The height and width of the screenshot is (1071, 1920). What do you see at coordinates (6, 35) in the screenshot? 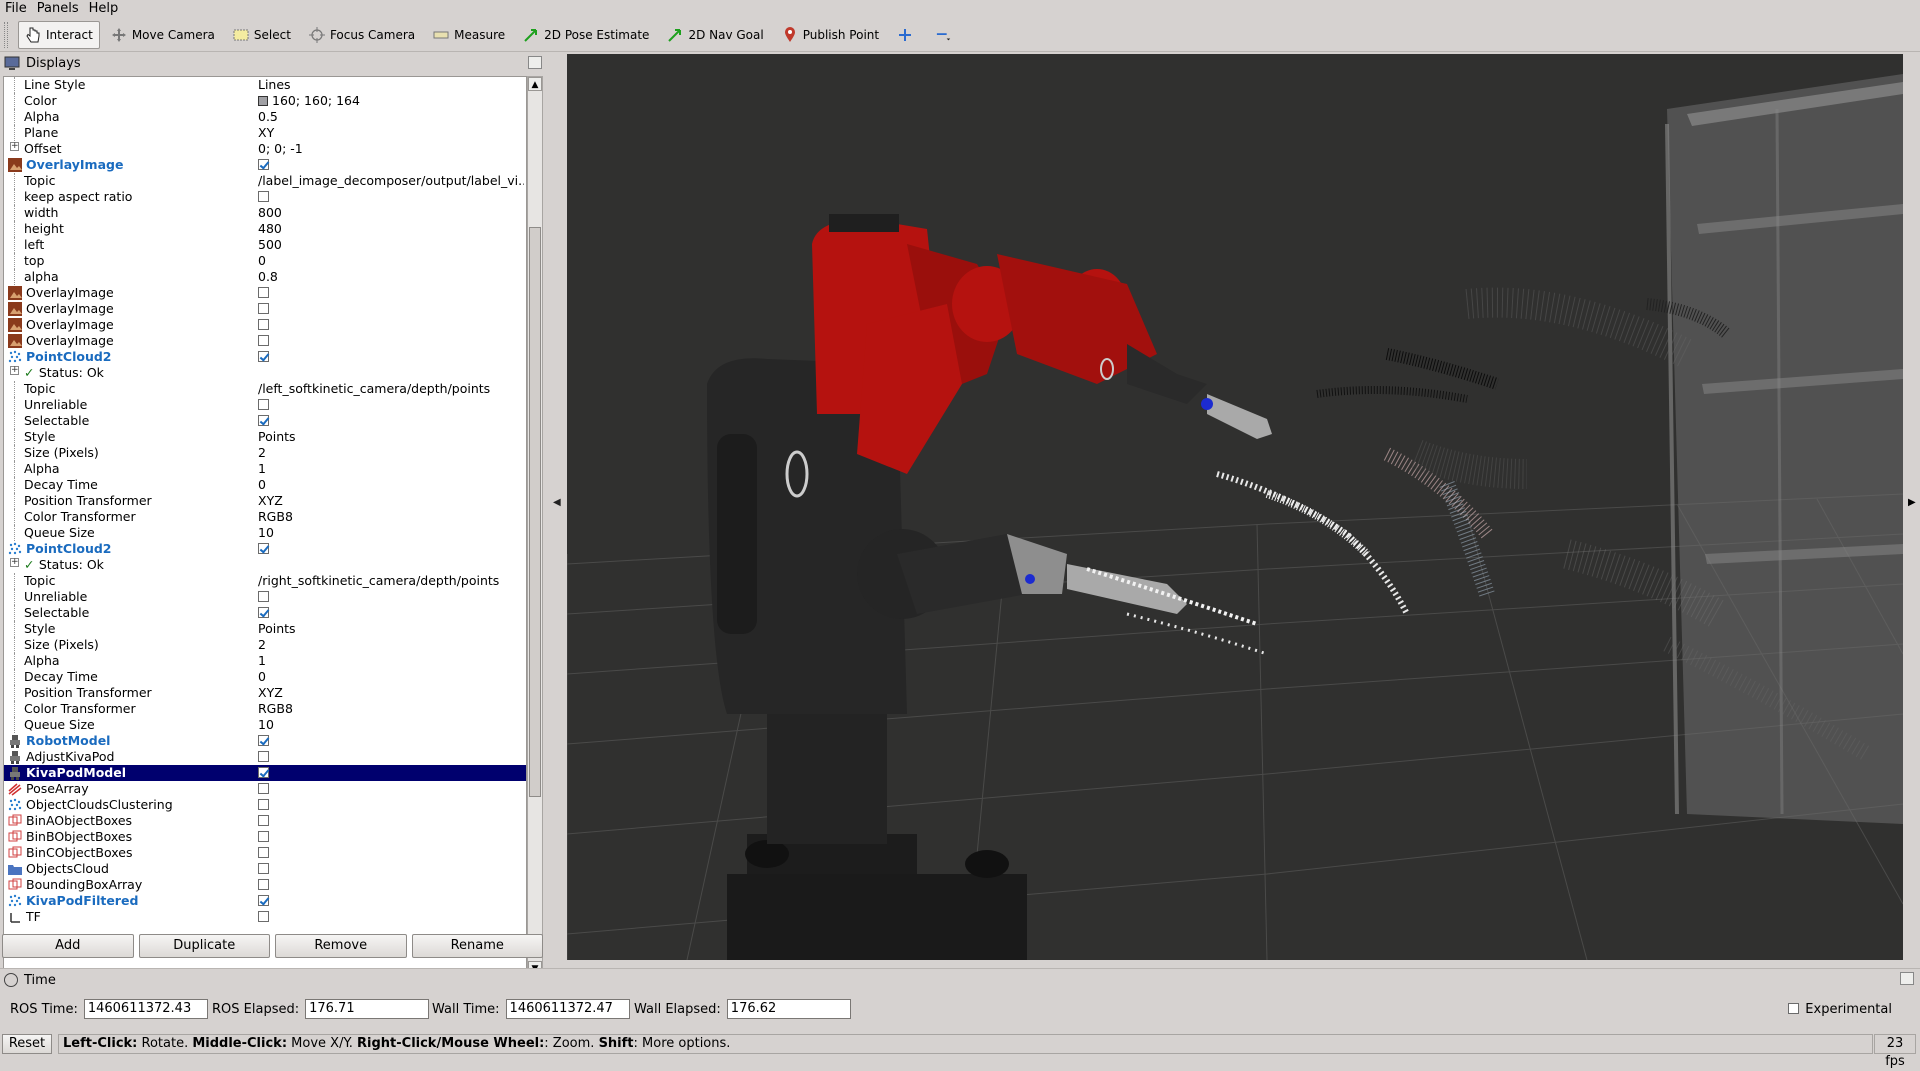
I see `toolbar-grip` at bounding box center [6, 35].